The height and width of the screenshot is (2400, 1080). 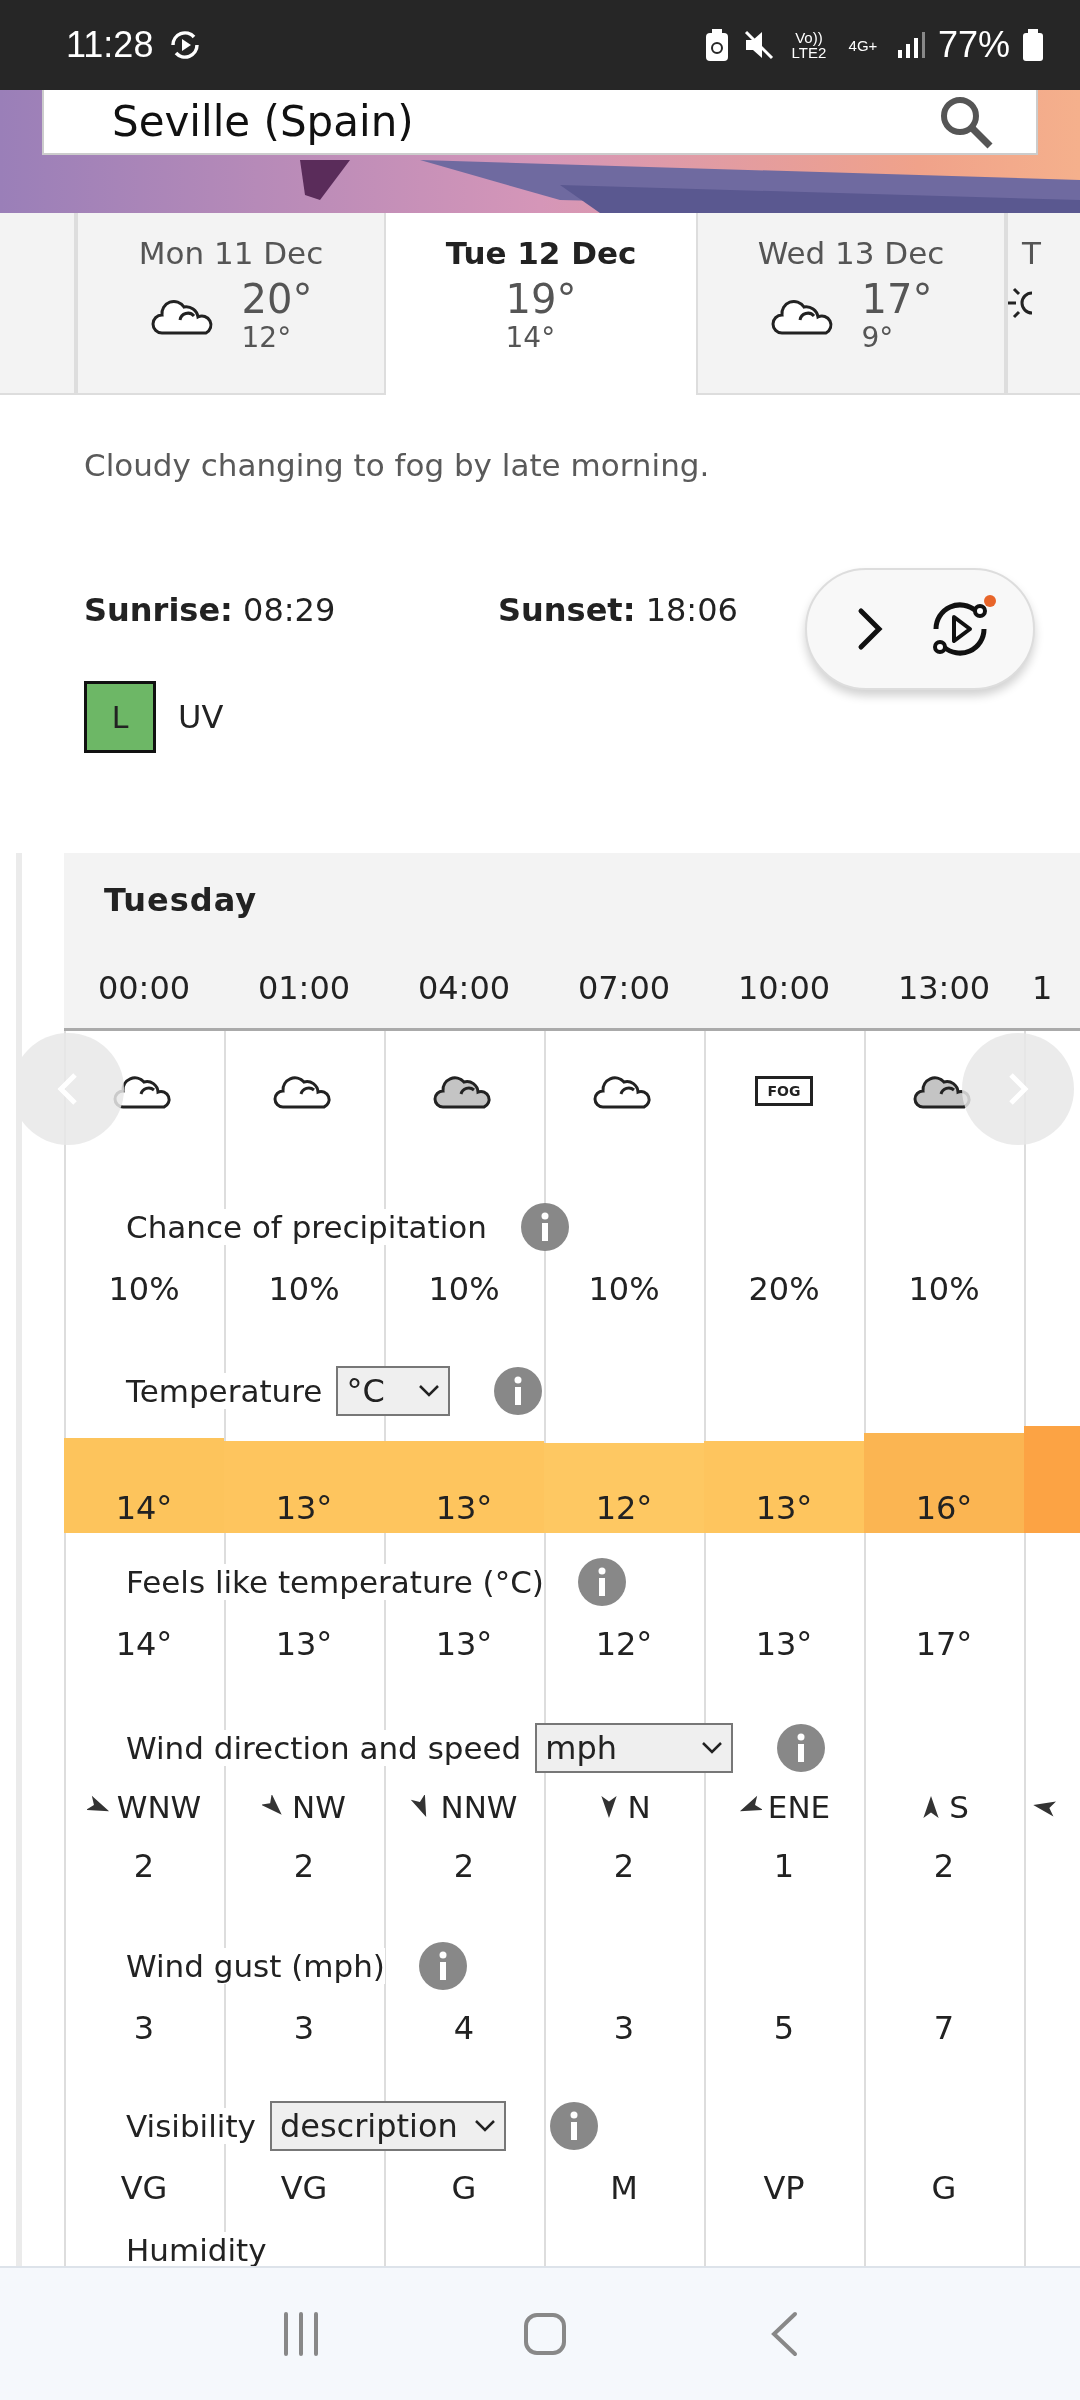 What do you see at coordinates (210, 610) in the screenshot?
I see `sunrise-time: Sunrise: 08:29` at bounding box center [210, 610].